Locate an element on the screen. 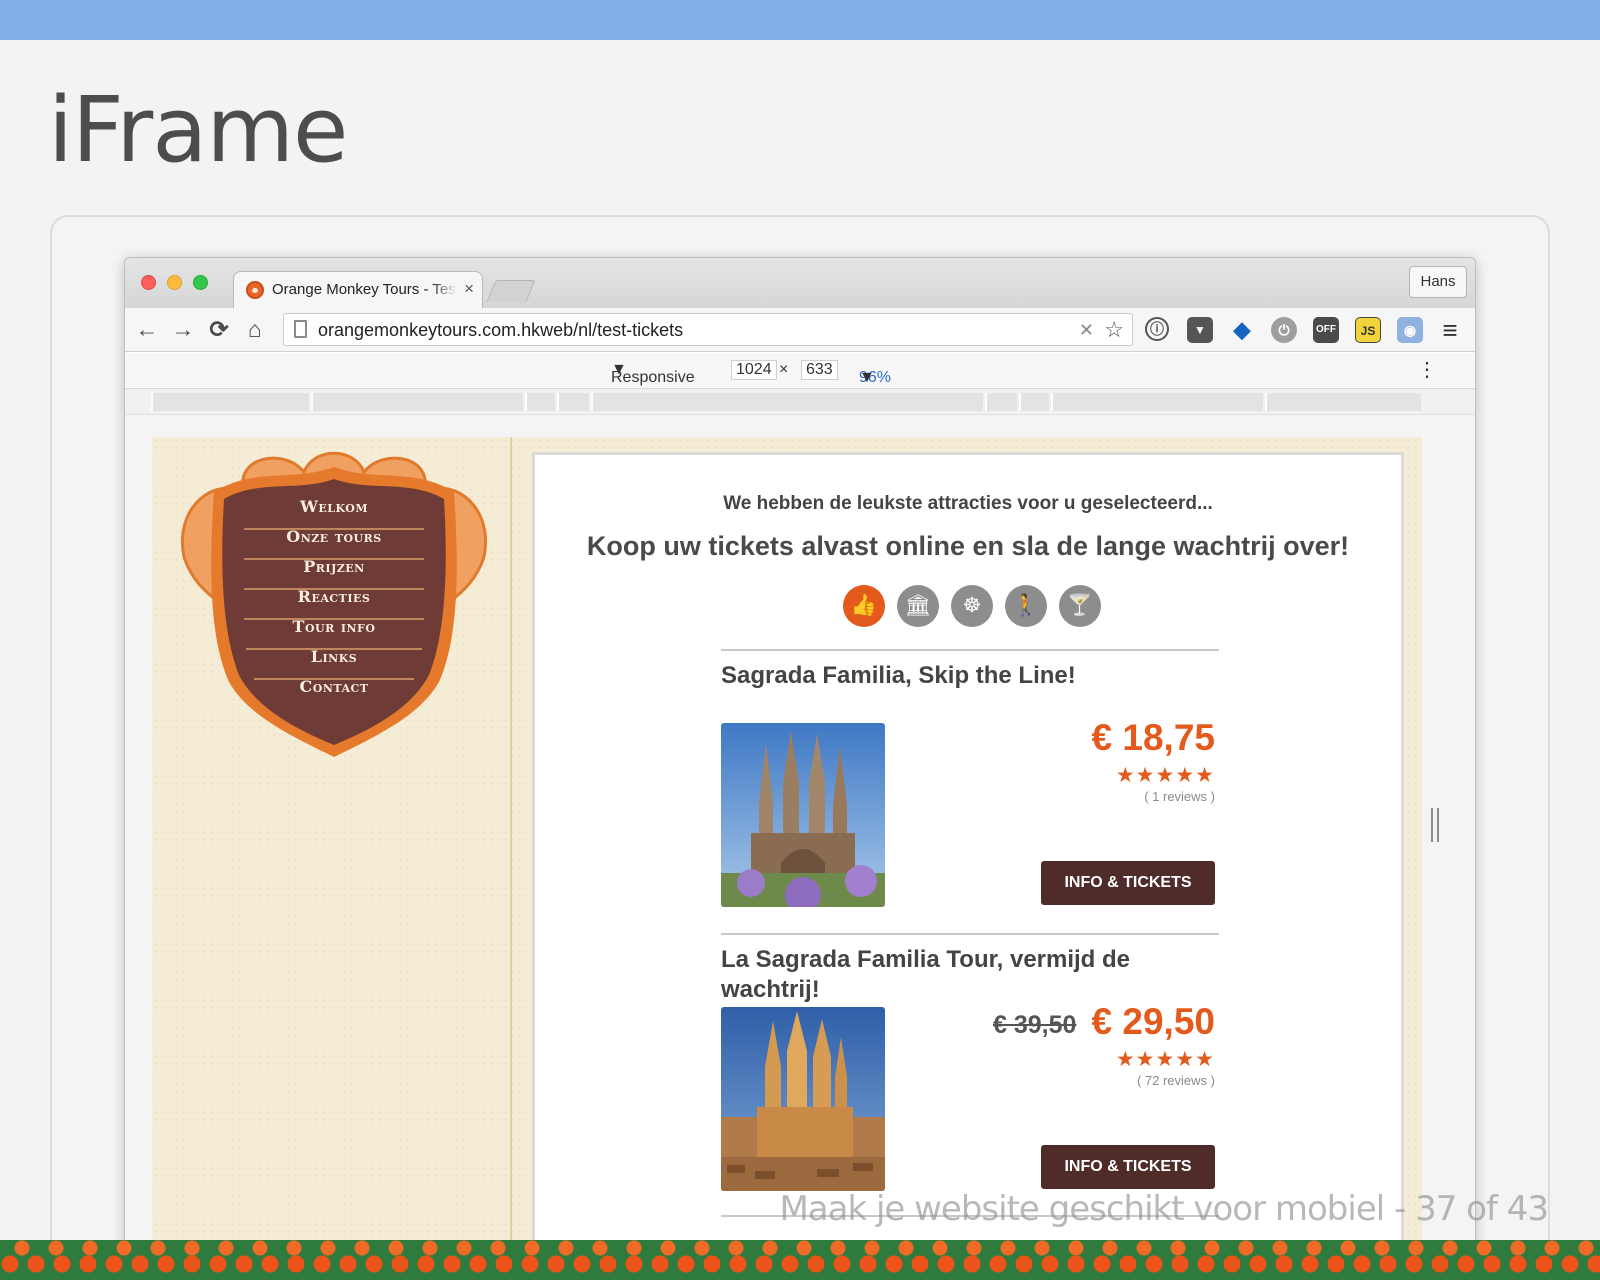 The image size is (1600, 1280). tour-price: € 29,50 is located at coordinates (1153, 1021).